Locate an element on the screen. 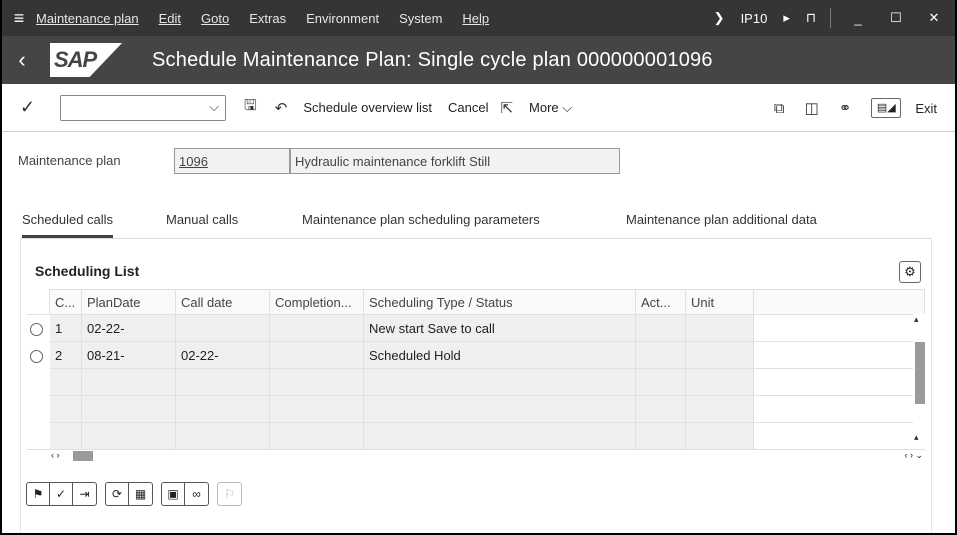 The width and height of the screenshot is (957, 535). print-icon: ▤◢ is located at coordinates (886, 108).